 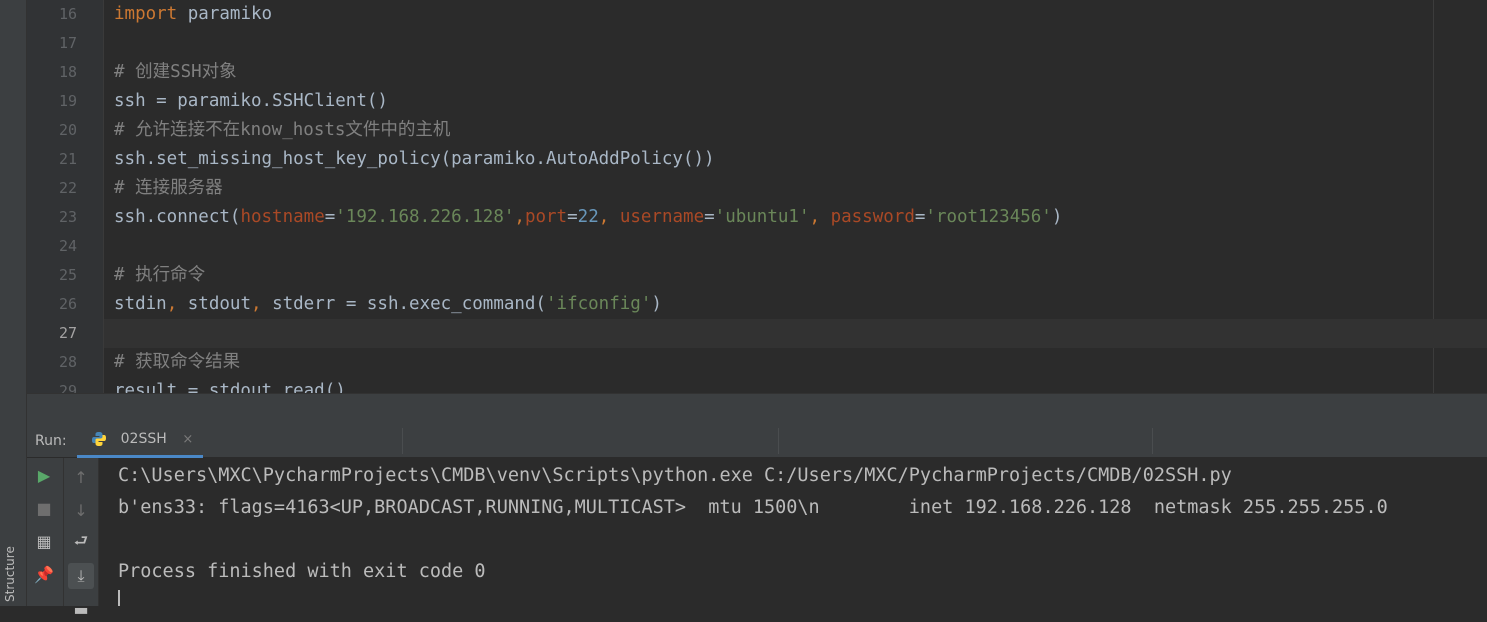 What do you see at coordinates (599, 304) in the screenshot?
I see `code-token: 'ifconfig'` at bounding box center [599, 304].